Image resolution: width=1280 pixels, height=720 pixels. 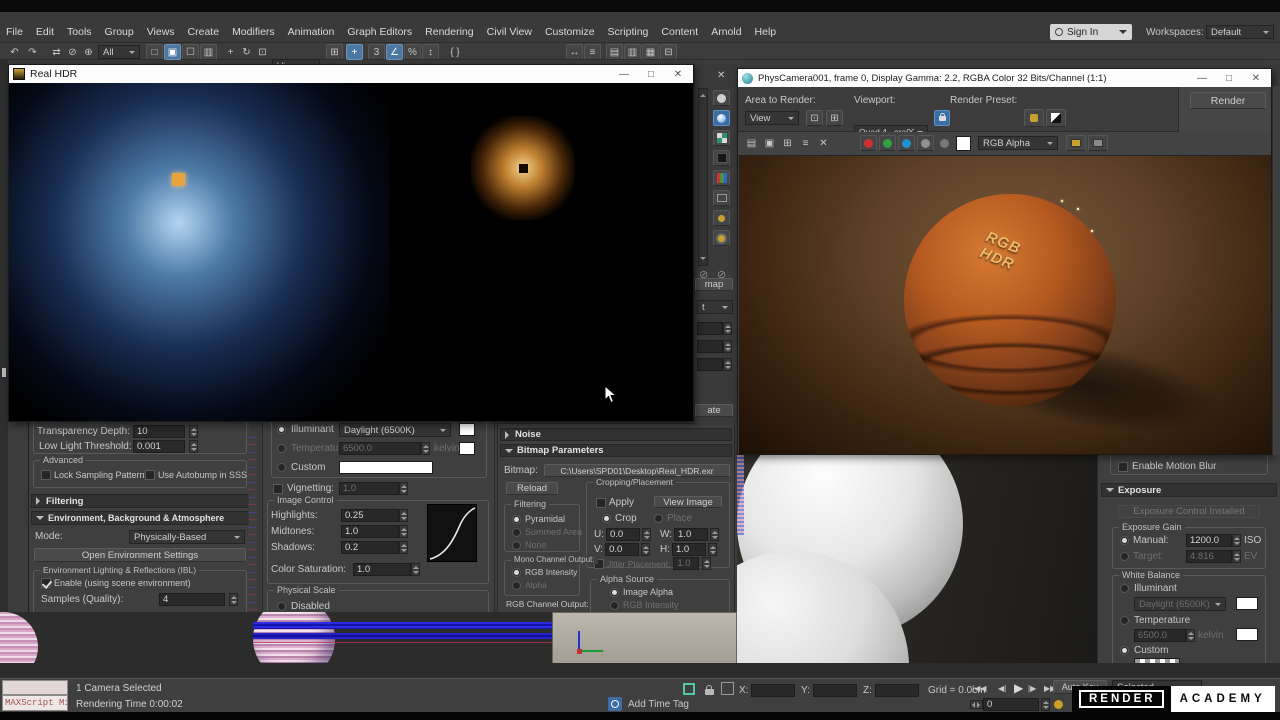 What do you see at coordinates (1247, 603) in the screenshot?
I see `wb-illuminant-swatch` at bounding box center [1247, 603].